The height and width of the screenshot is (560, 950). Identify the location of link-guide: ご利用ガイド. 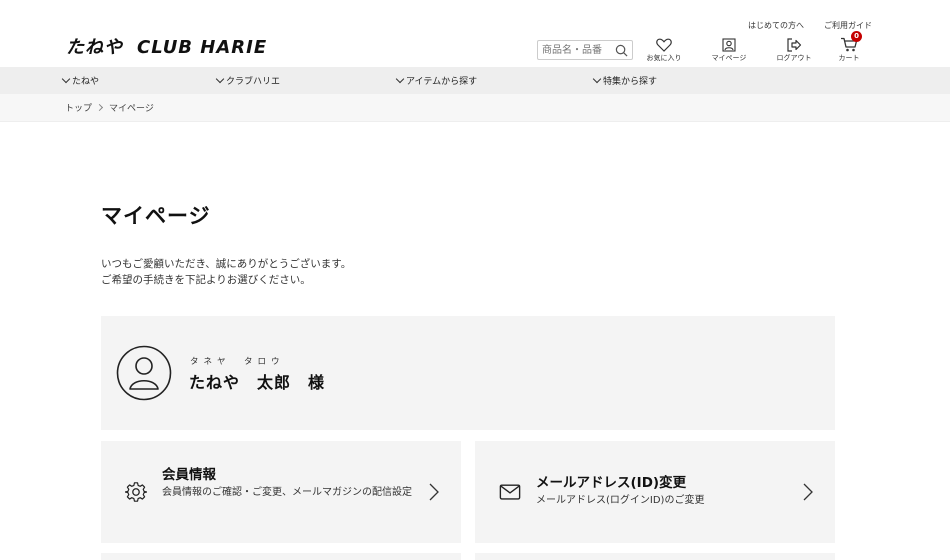
(848, 25).